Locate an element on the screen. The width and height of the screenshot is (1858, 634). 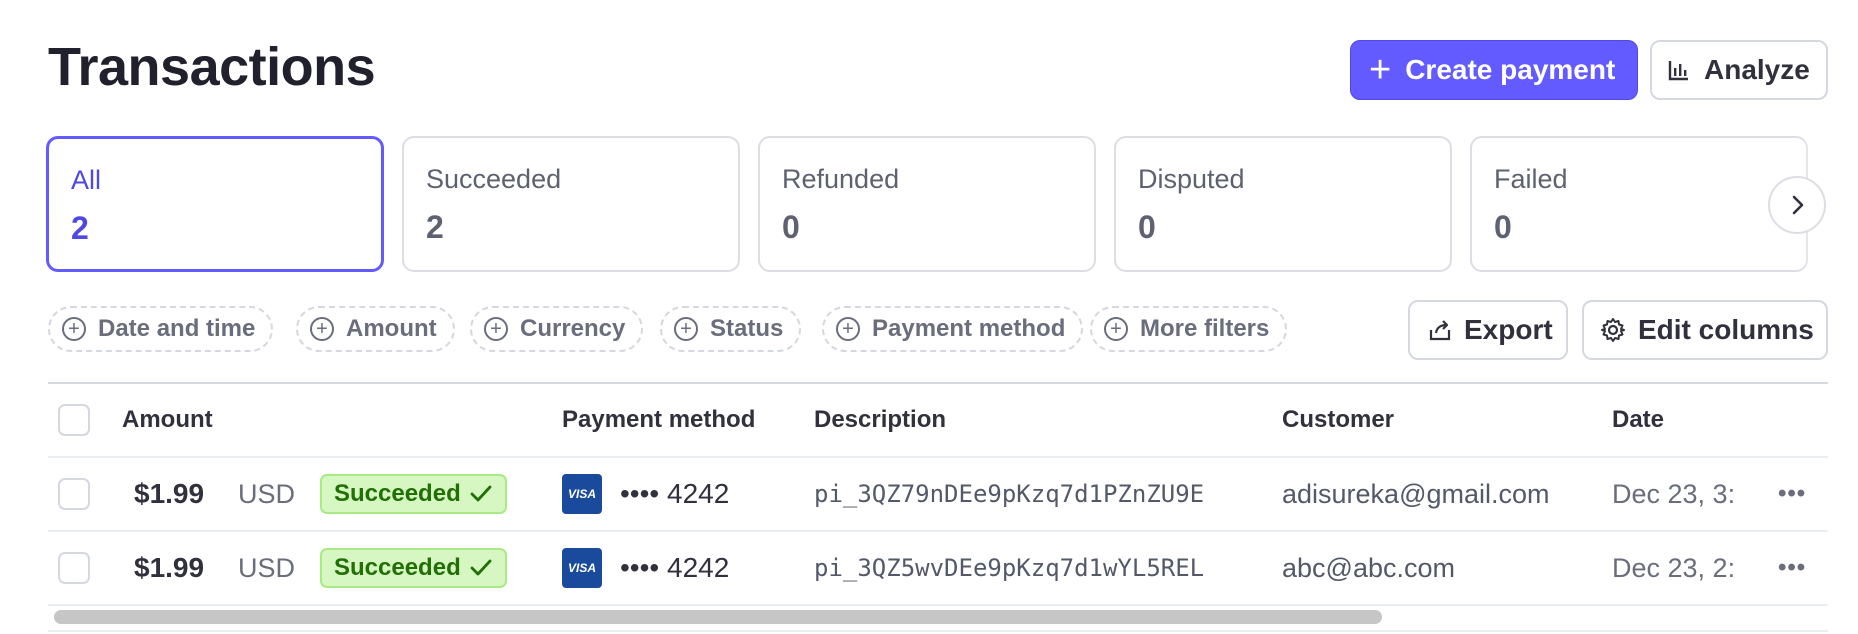
tab-all: All 2 is located at coordinates (215, 204).